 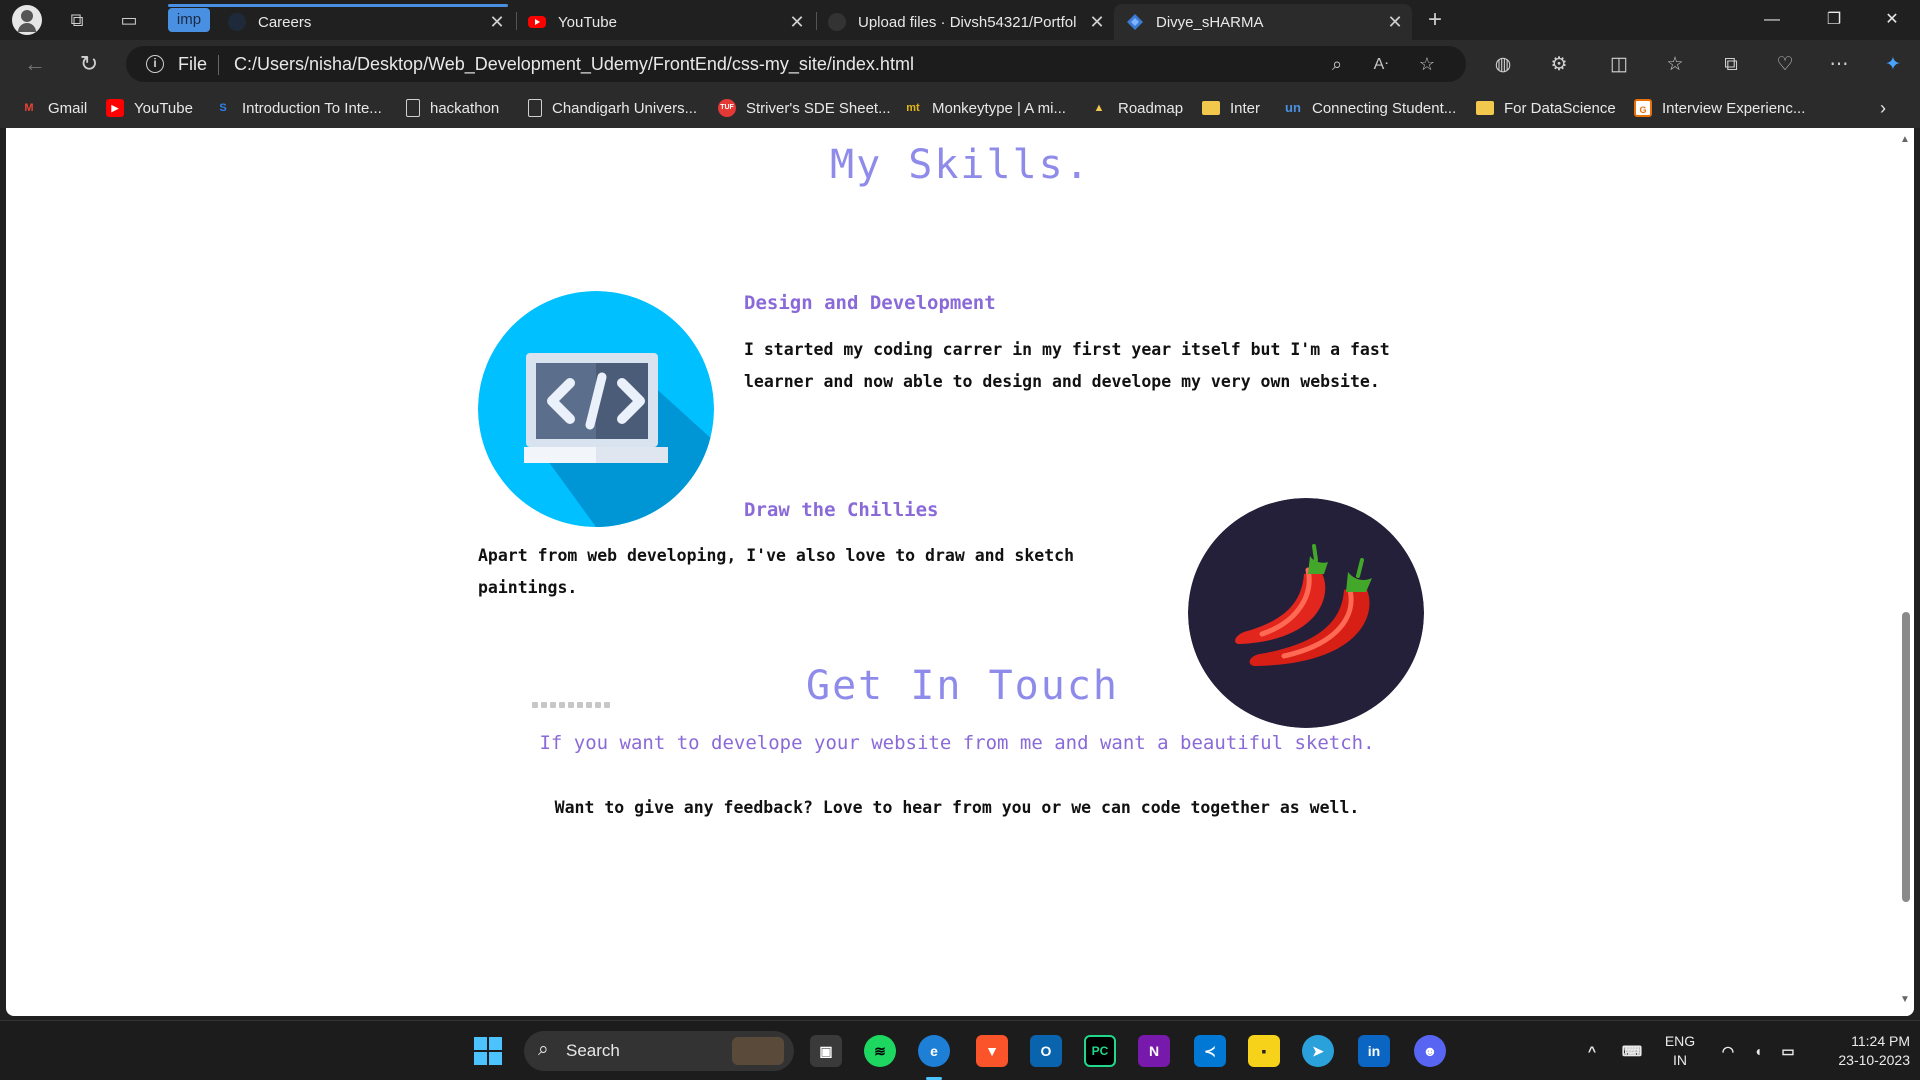 I want to click on profile-avatar, so click(x=27, y=20).